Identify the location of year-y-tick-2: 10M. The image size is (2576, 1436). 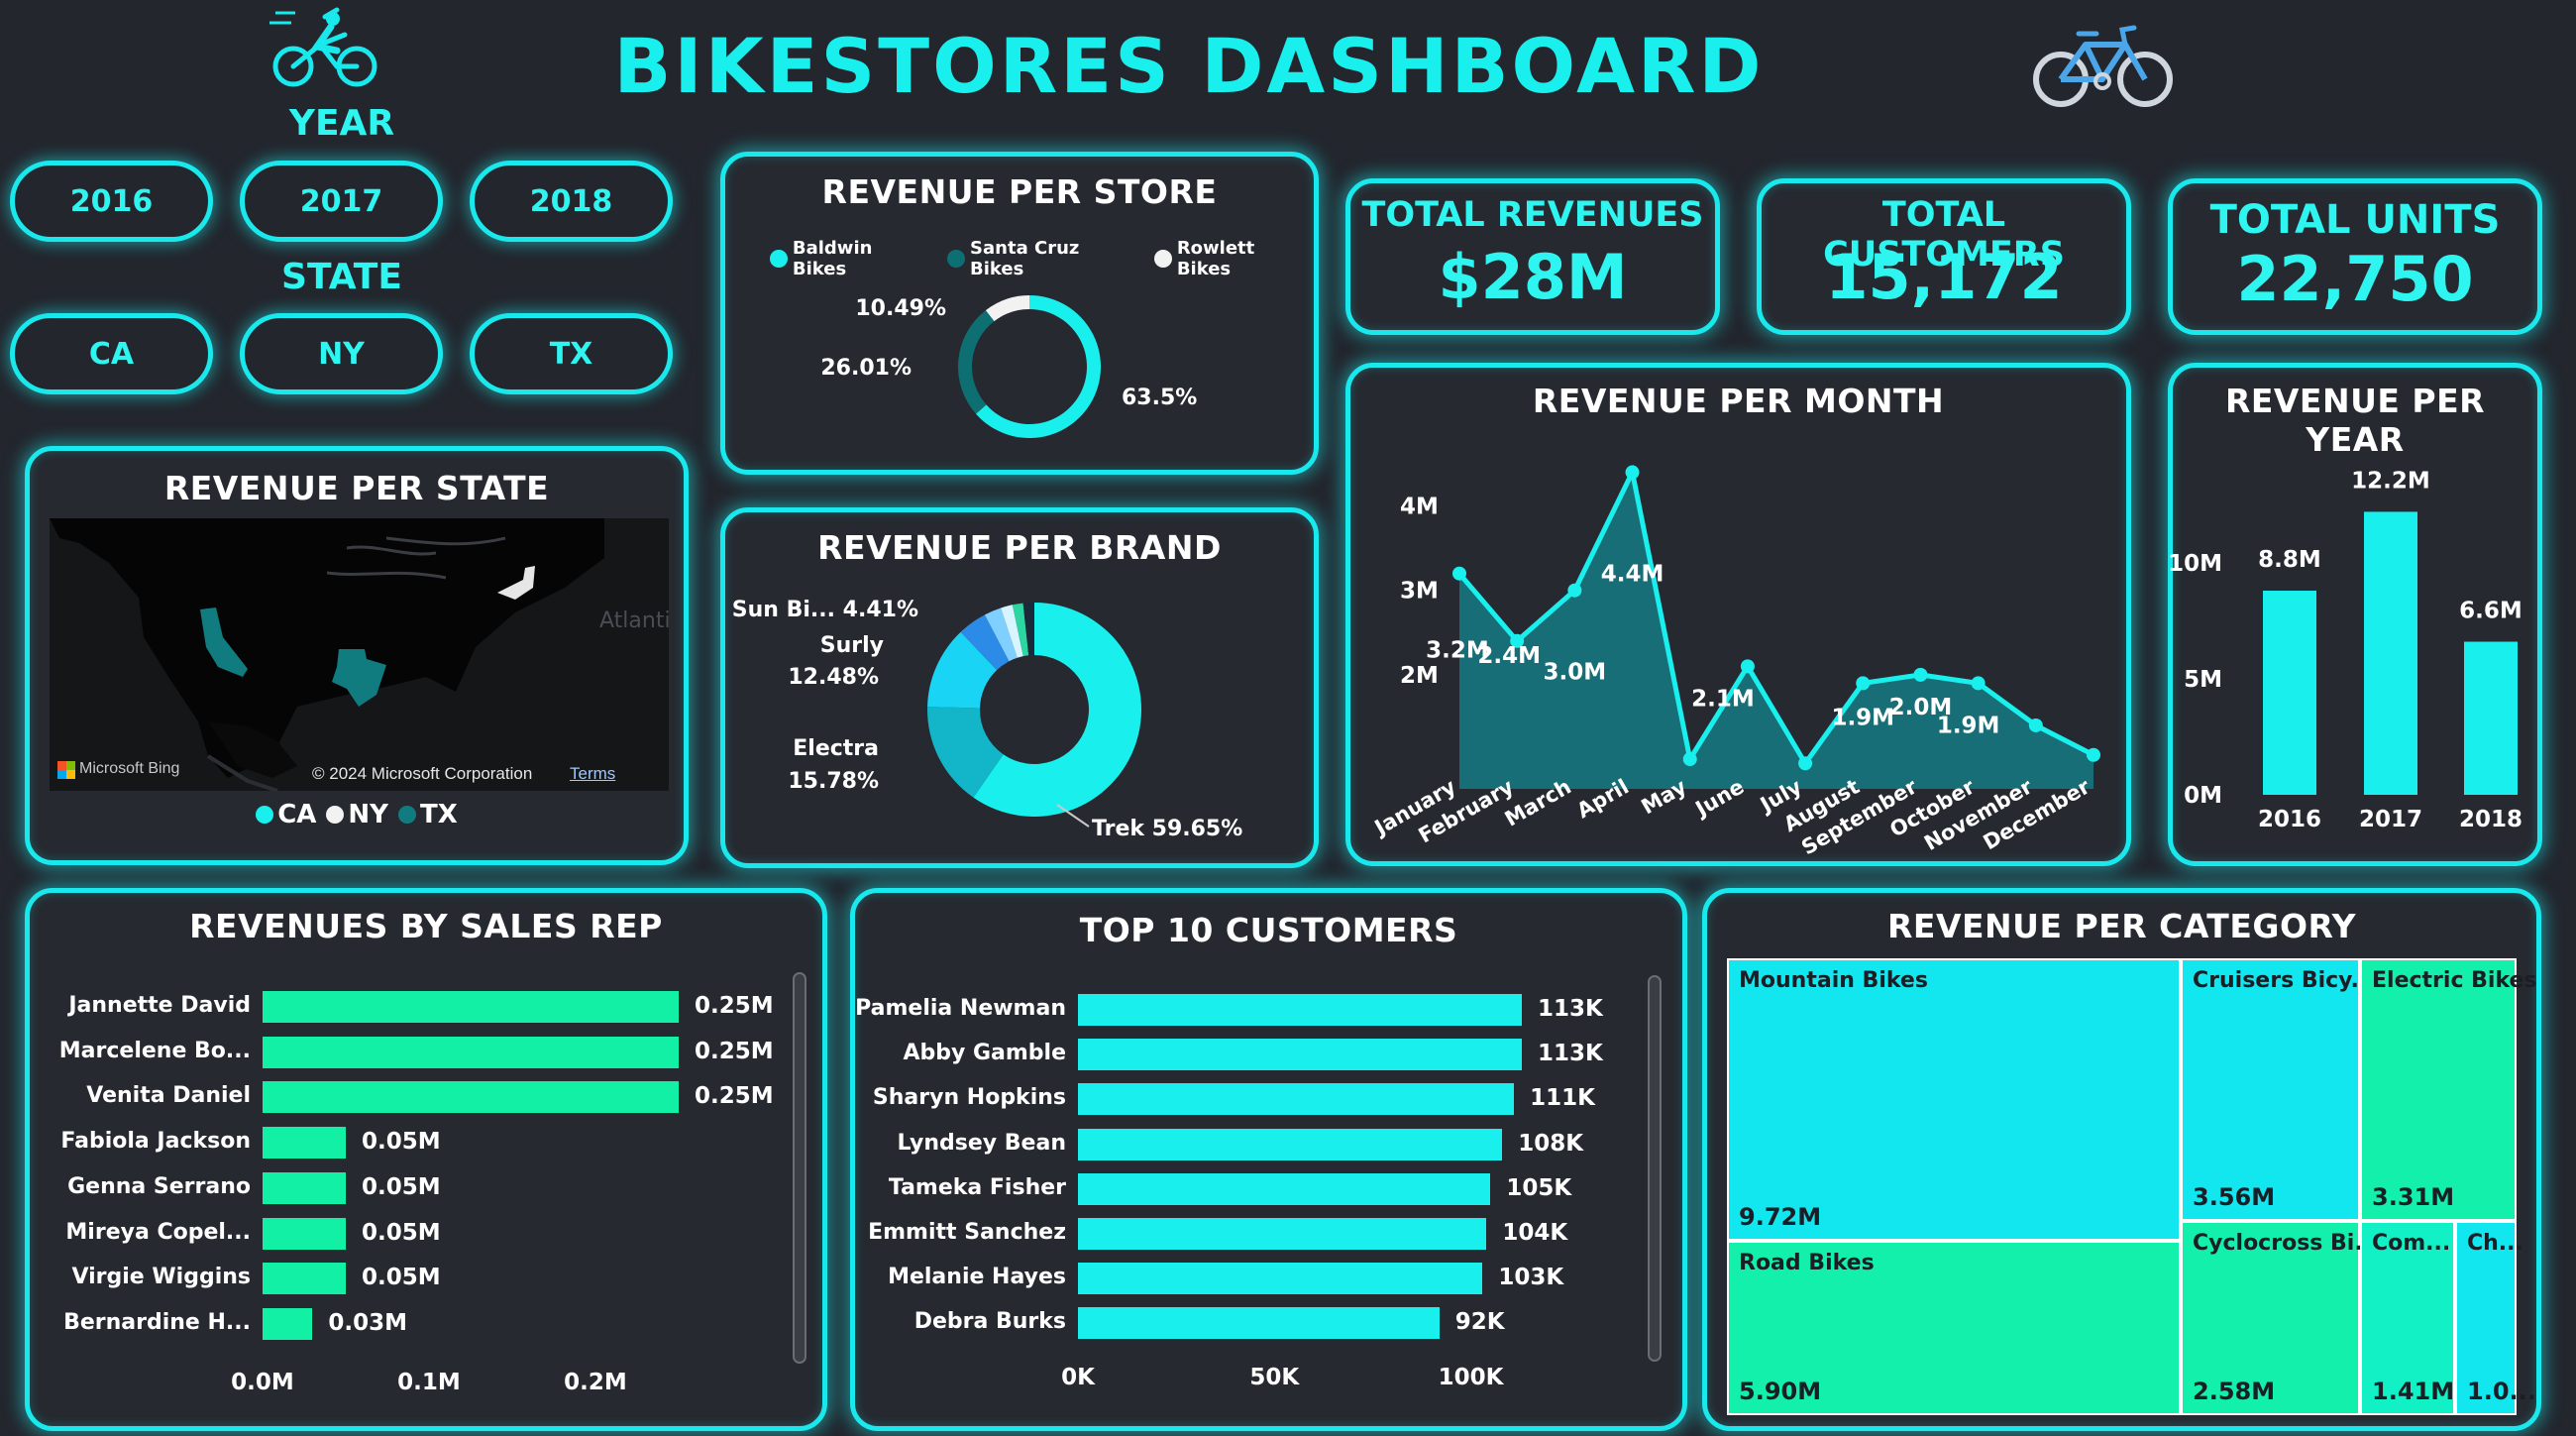
(2195, 564).